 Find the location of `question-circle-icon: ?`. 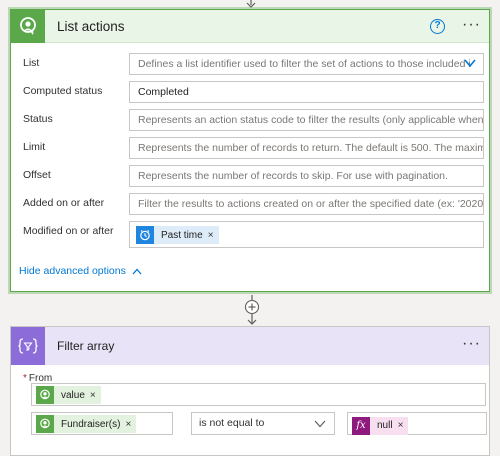

question-circle-icon: ? is located at coordinates (437, 26).